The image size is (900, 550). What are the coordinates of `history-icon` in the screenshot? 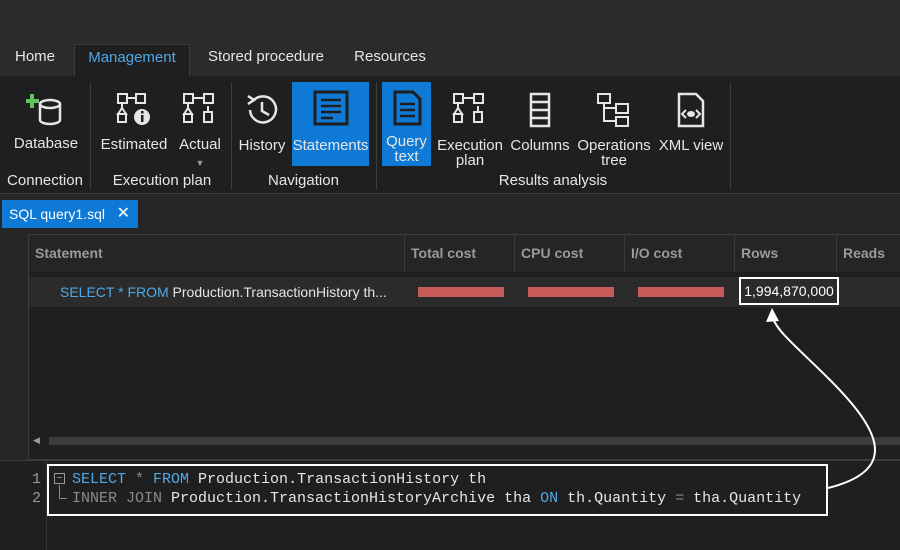 It's located at (262, 109).